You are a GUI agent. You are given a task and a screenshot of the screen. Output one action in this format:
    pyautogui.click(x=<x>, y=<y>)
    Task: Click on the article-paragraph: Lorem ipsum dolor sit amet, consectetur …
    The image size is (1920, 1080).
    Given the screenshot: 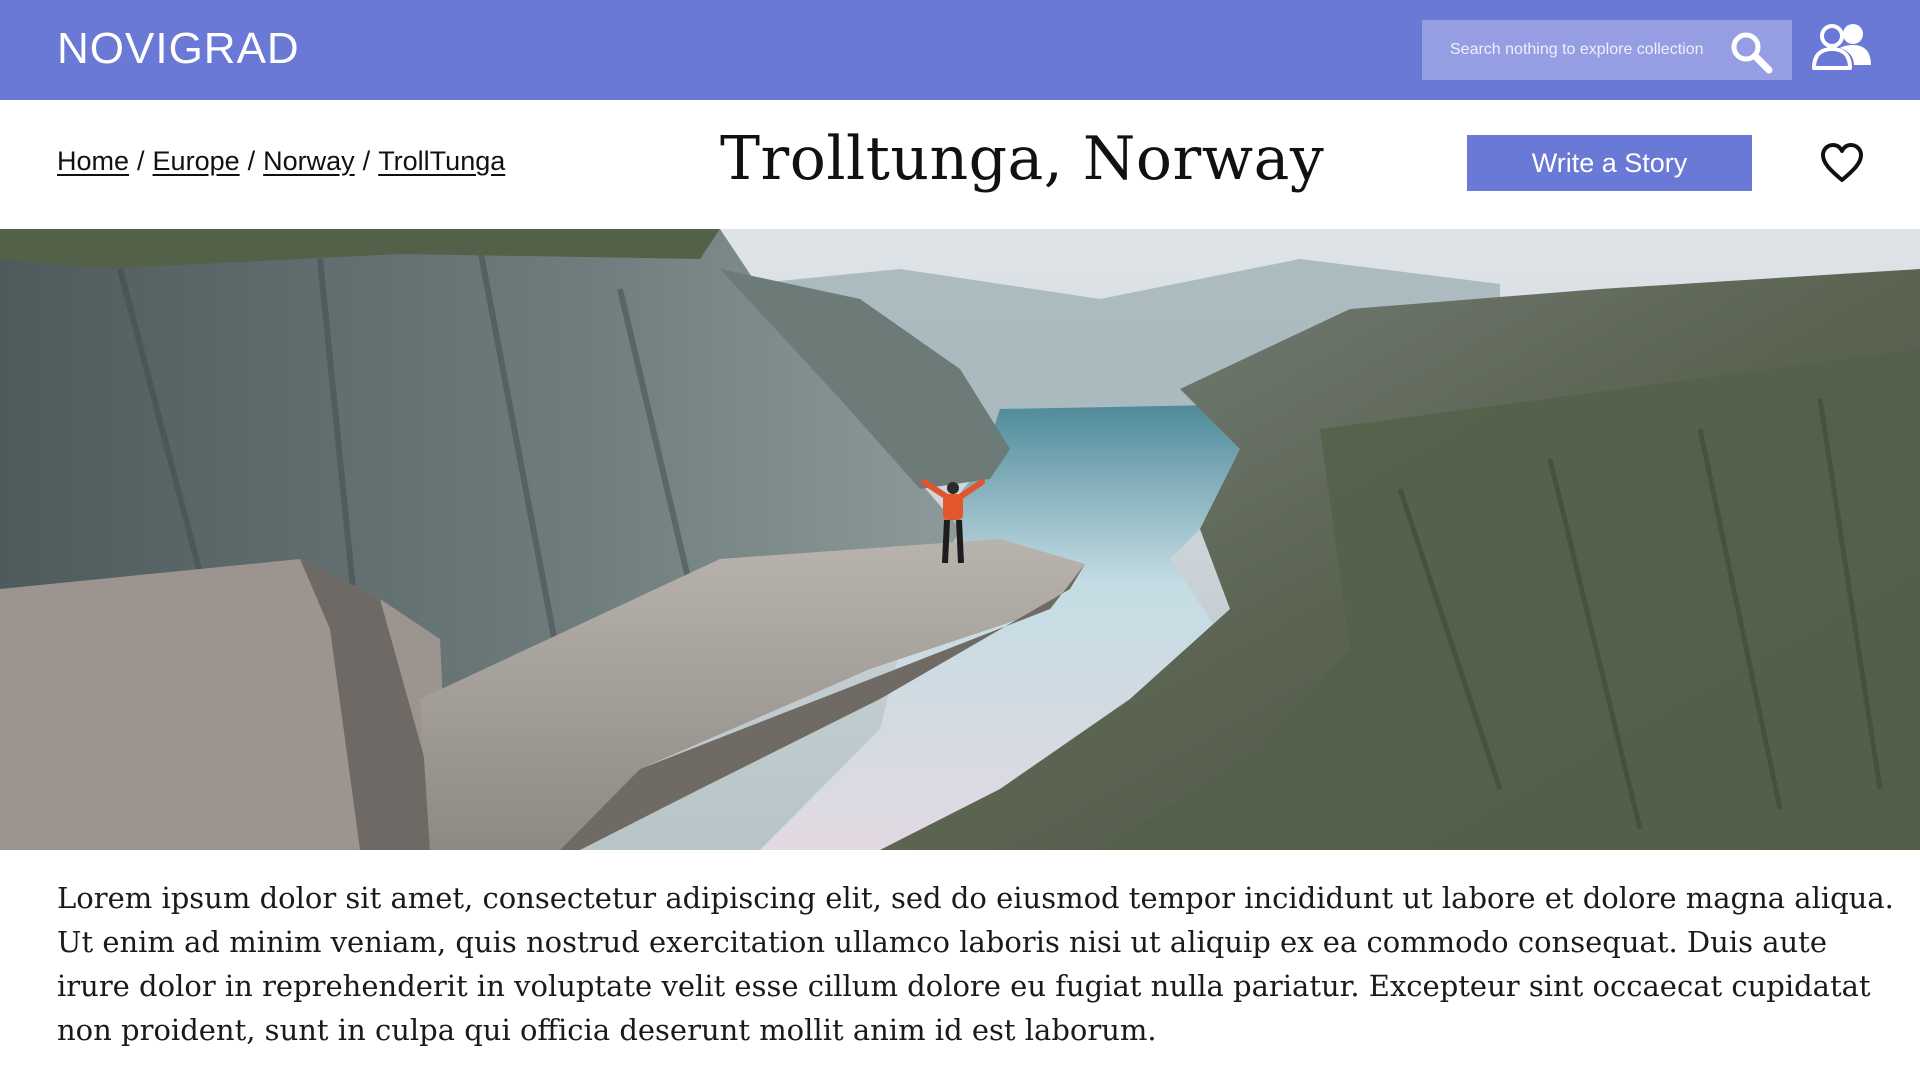 What is the action you would take?
    pyautogui.click(x=975, y=898)
    